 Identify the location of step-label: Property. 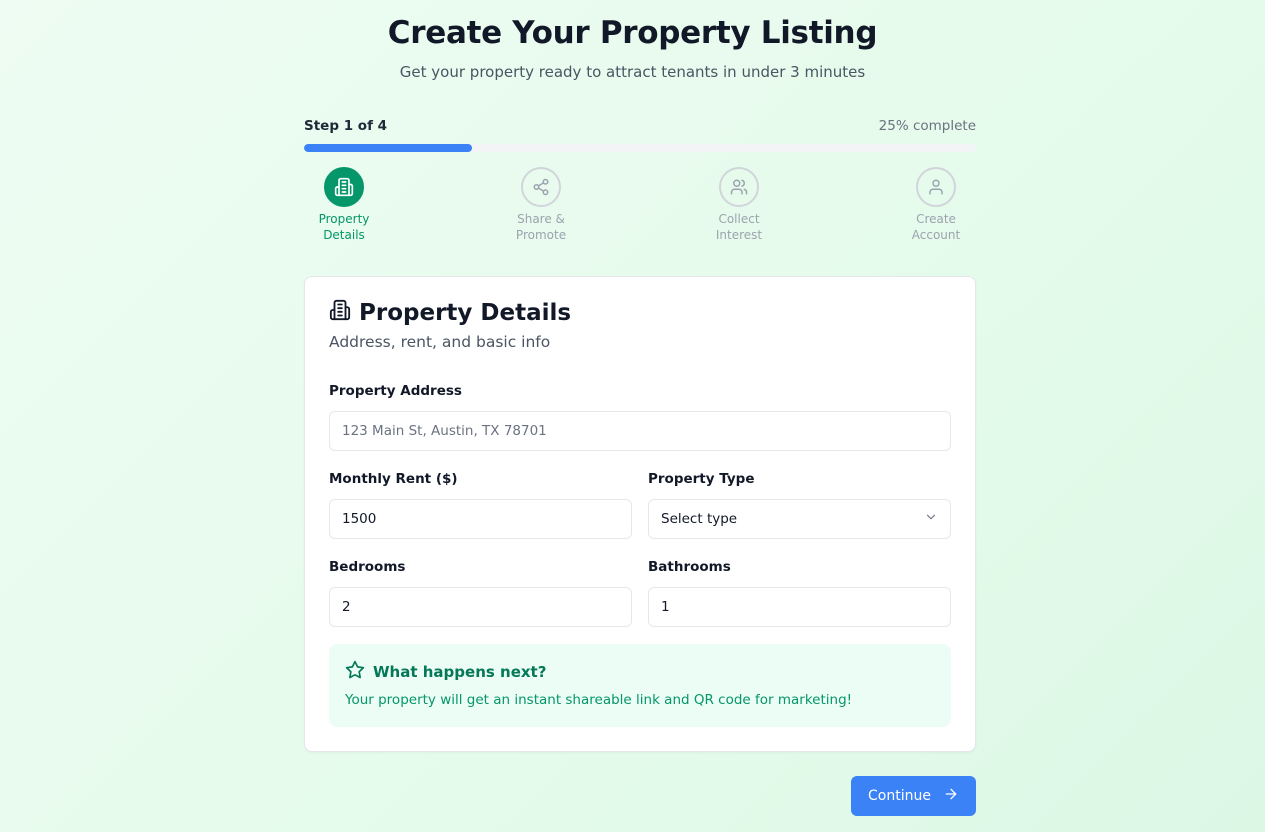
(344, 219).